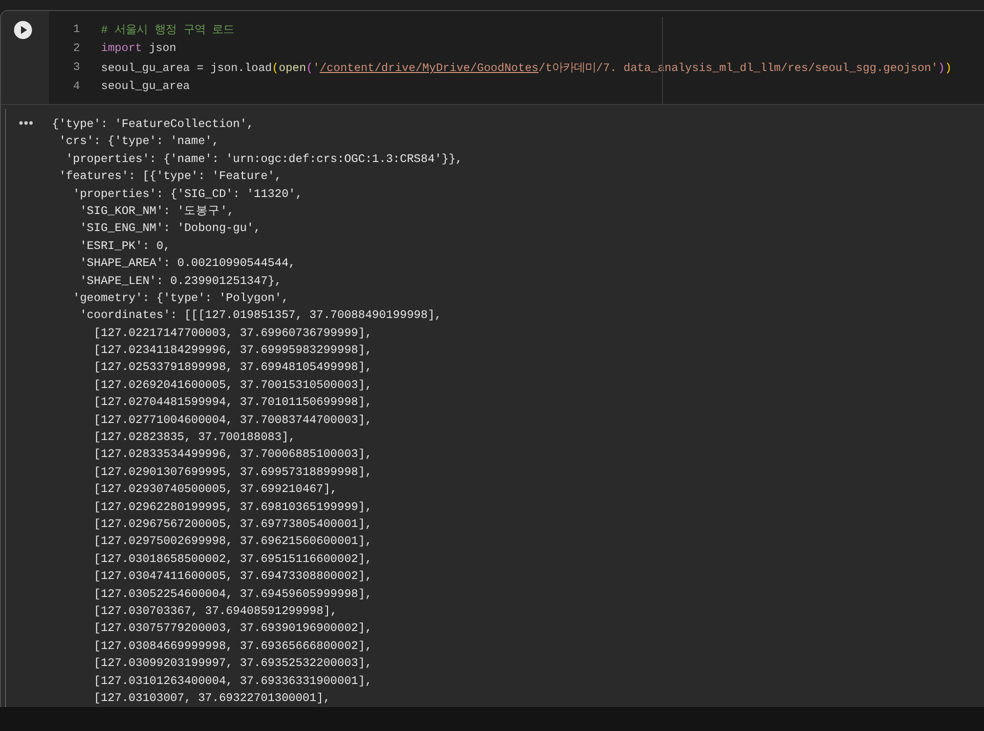  I want to click on output-line: [127.02533791899998, 37.69948105499998],, so click(233, 368).